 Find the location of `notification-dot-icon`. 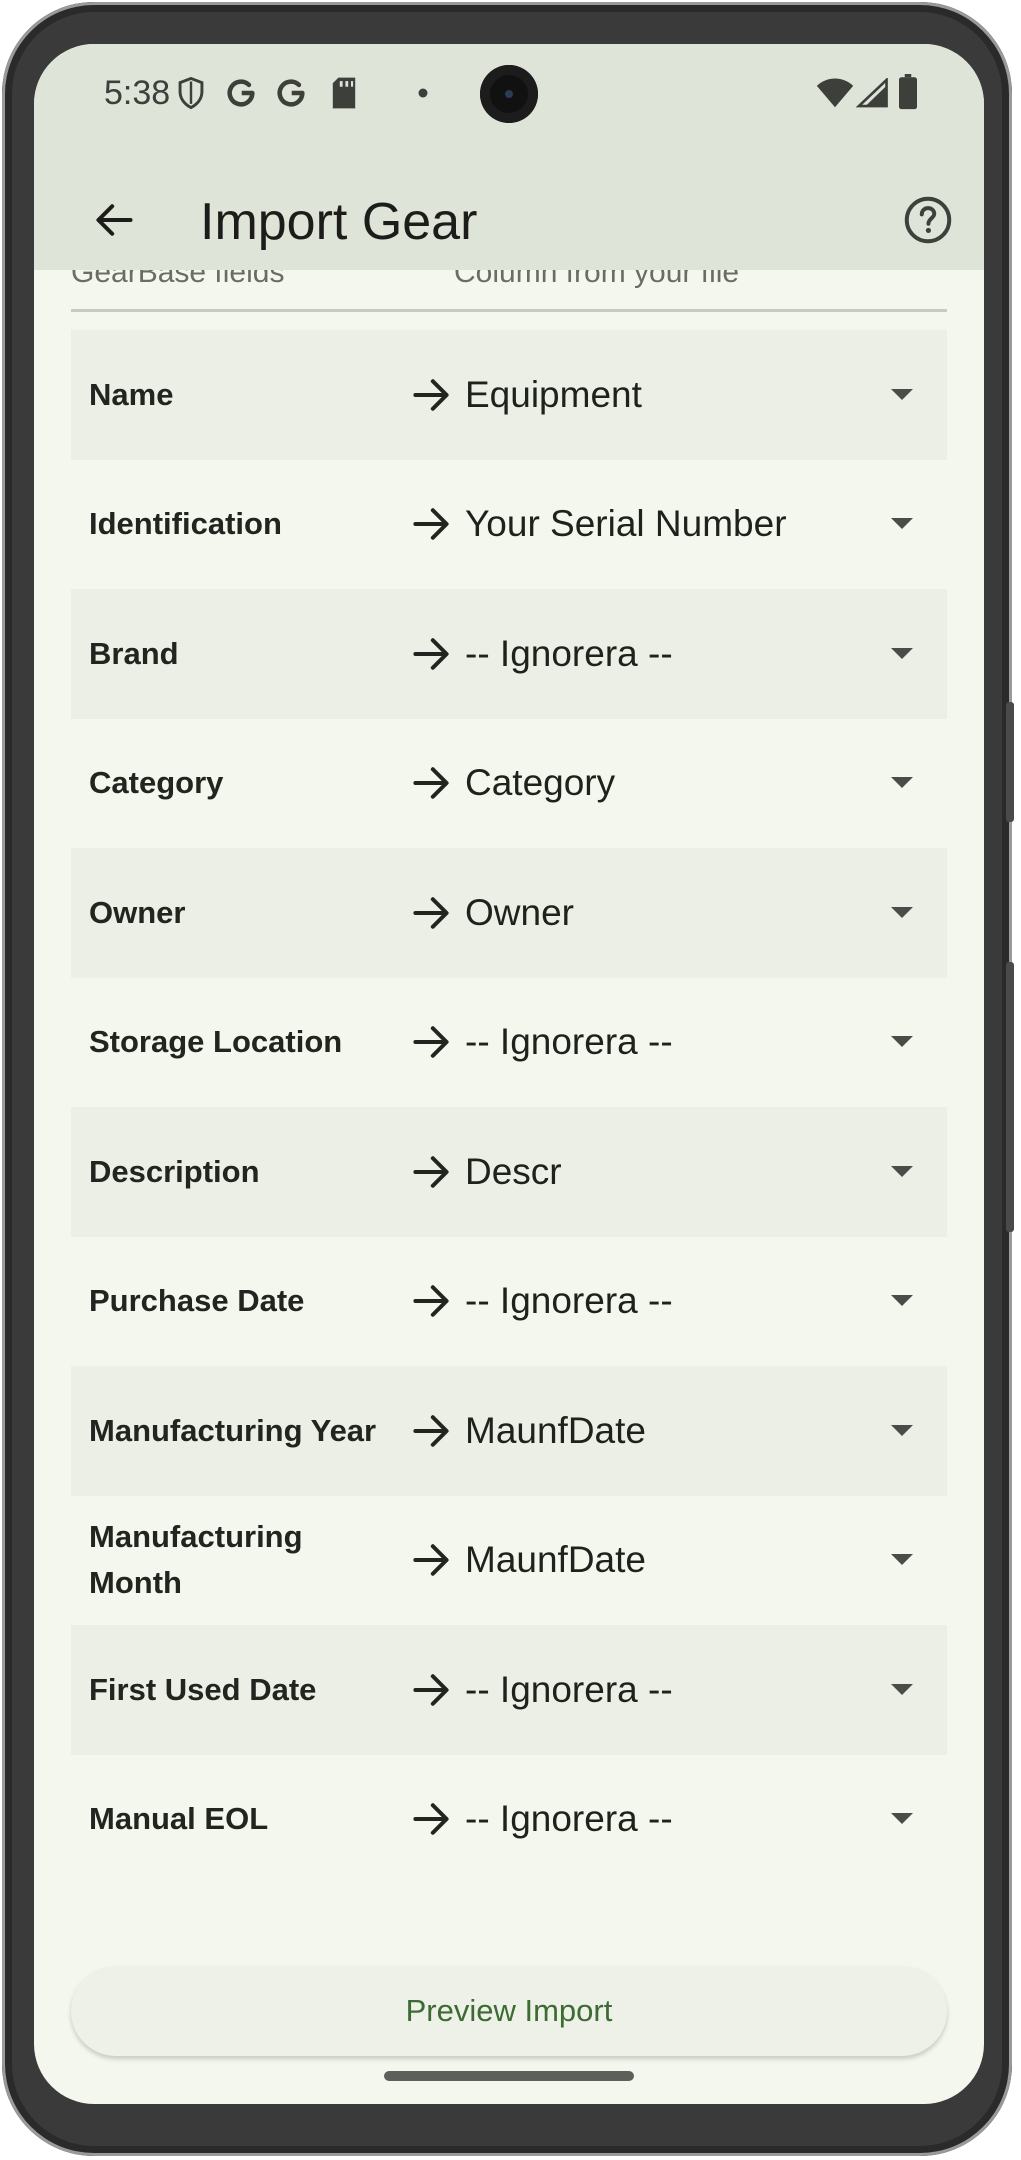

notification-dot-icon is located at coordinates (423, 93).